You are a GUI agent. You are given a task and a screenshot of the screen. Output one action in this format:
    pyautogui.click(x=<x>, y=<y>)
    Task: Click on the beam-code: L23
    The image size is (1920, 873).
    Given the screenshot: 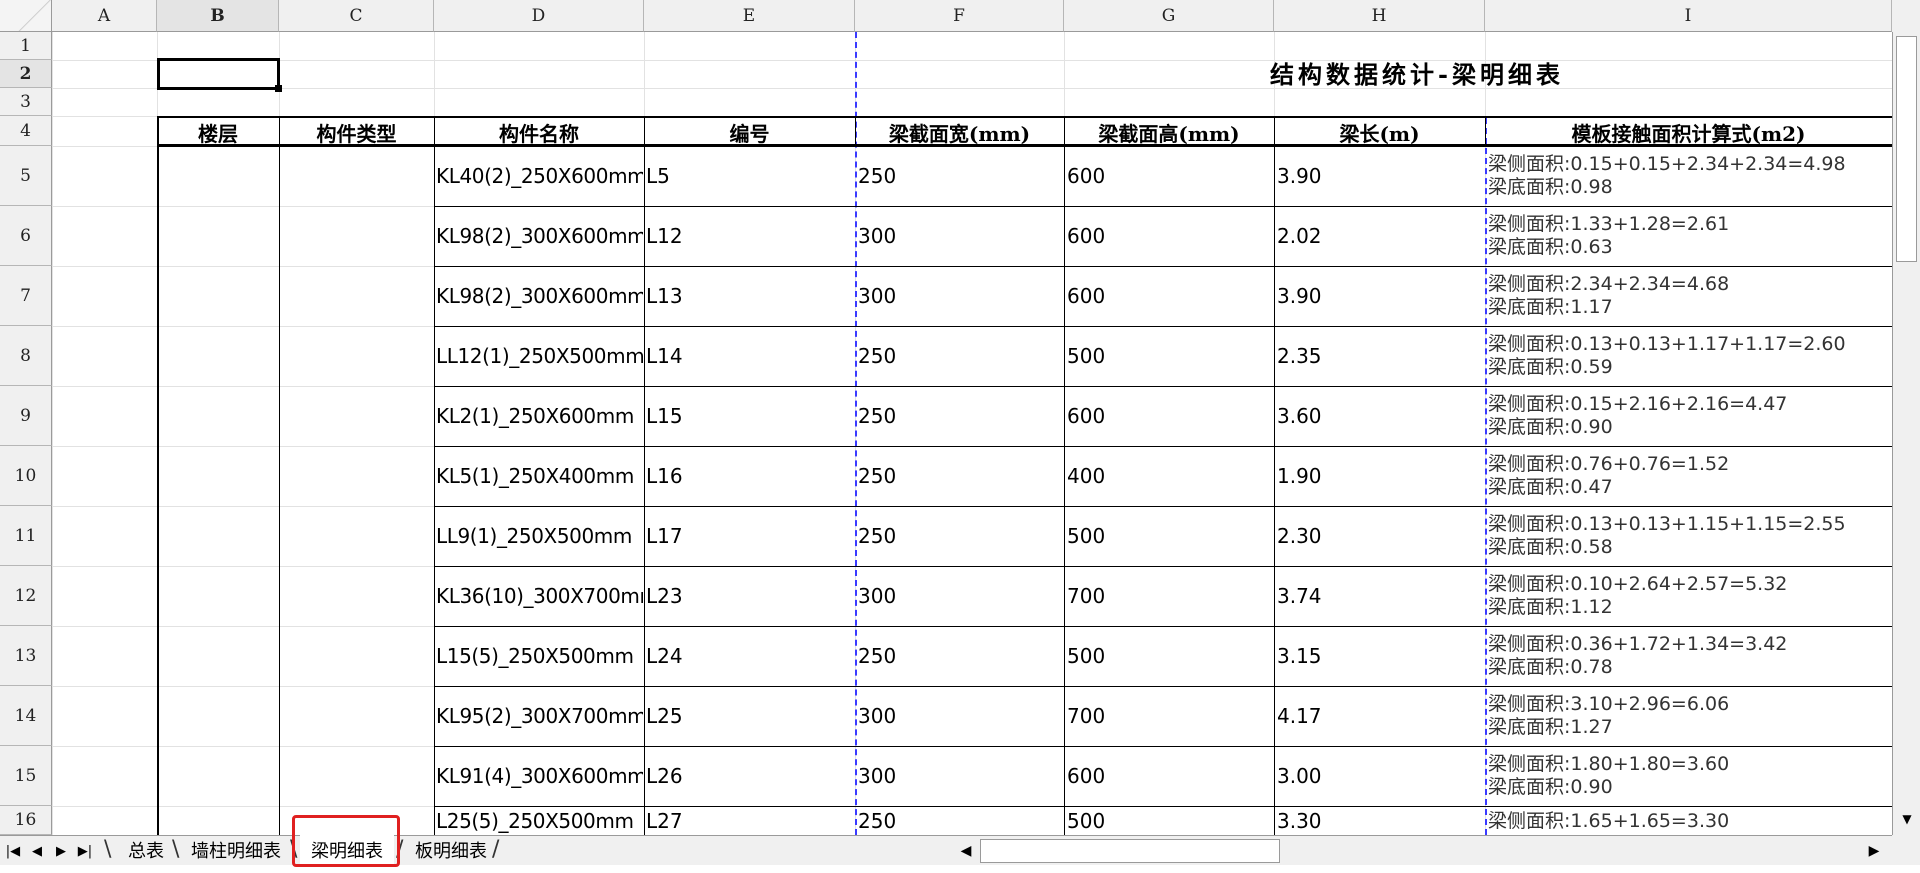 What is the action you would take?
    pyautogui.click(x=749, y=596)
    